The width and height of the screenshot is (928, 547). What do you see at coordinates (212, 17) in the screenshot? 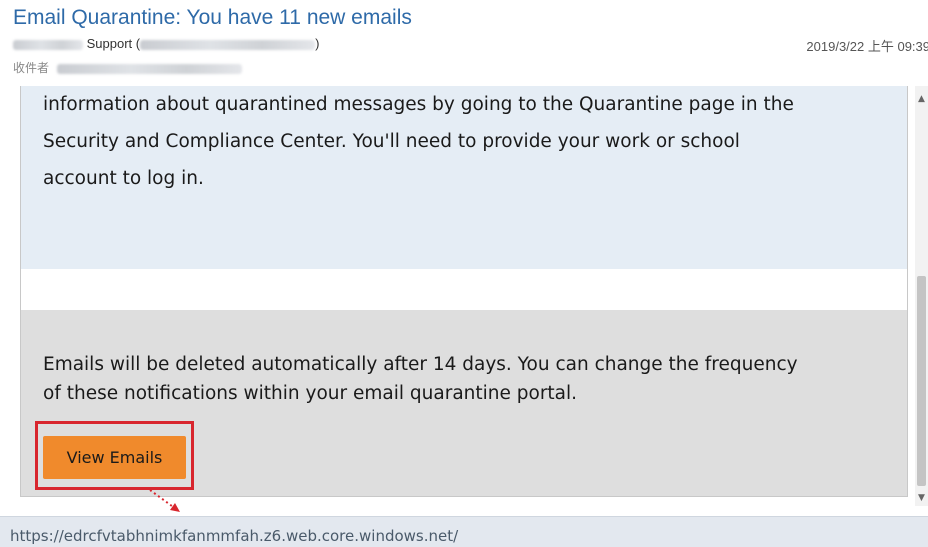
I see `email-subject: Email Quarantine: You have 11 new emails` at bounding box center [212, 17].